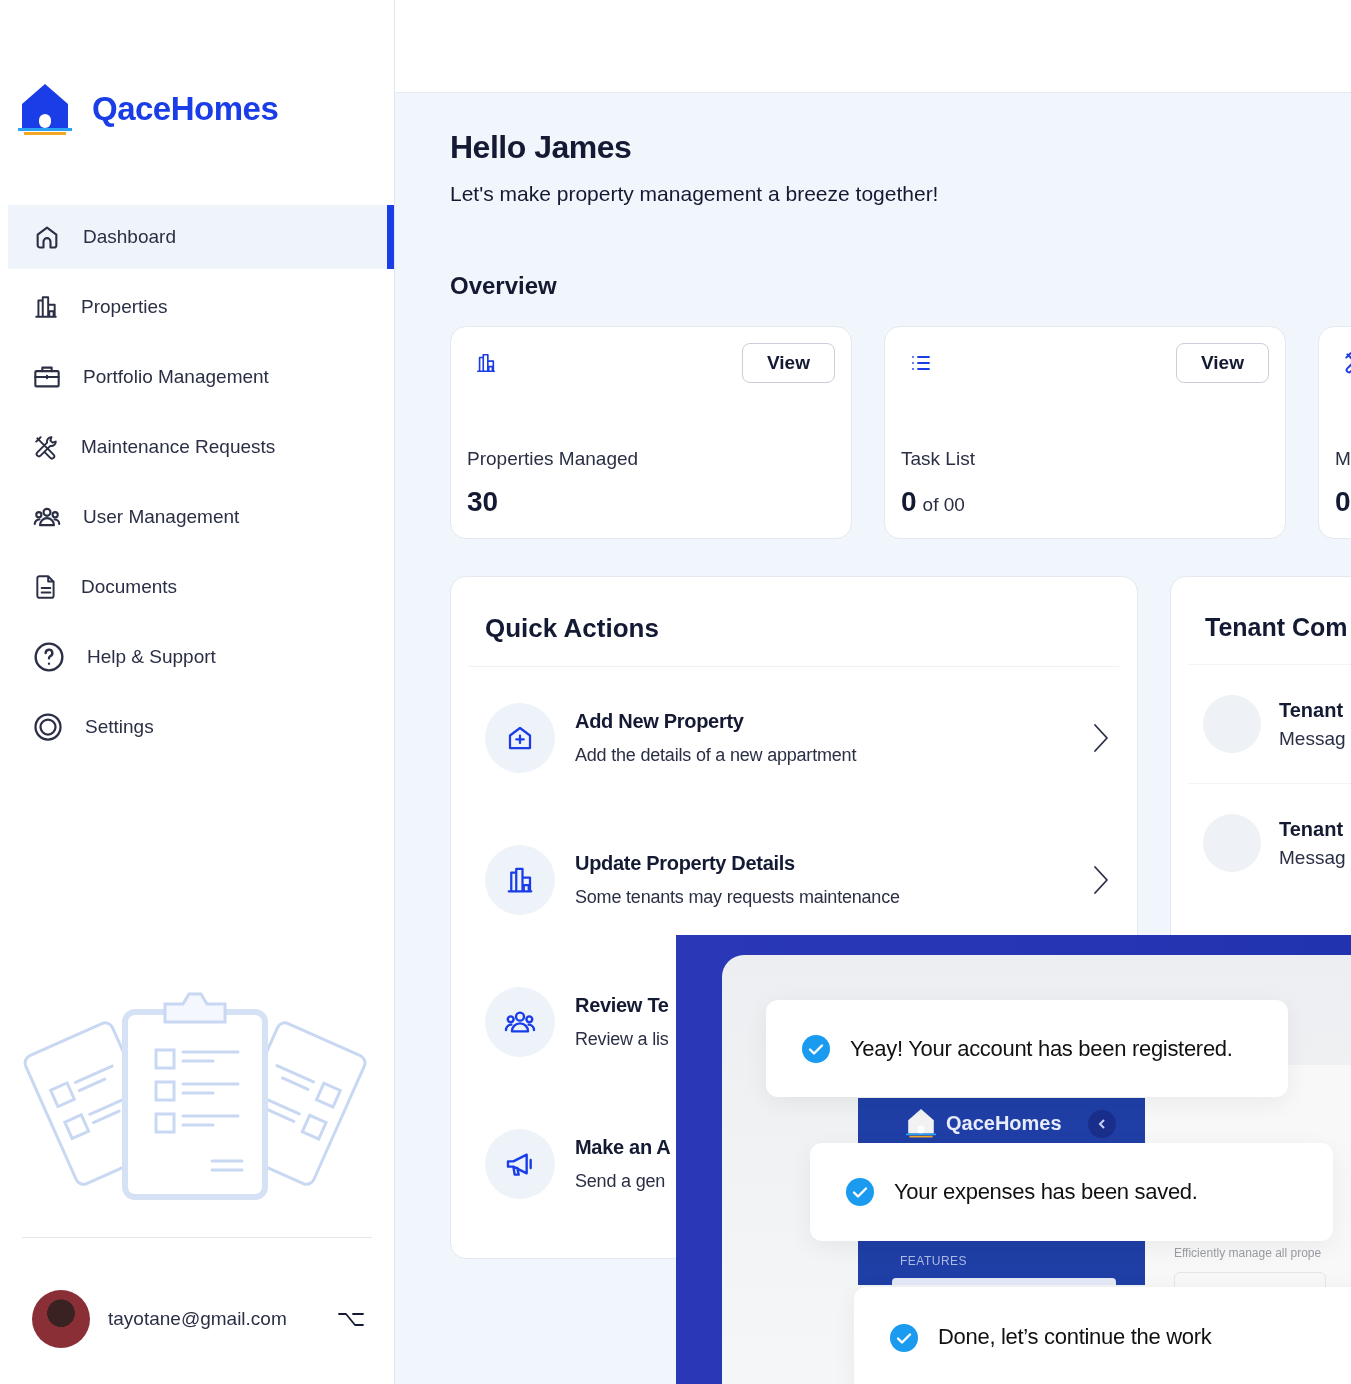 The height and width of the screenshot is (1384, 1351). I want to click on action-title: Make an A, so click(623, 1147).